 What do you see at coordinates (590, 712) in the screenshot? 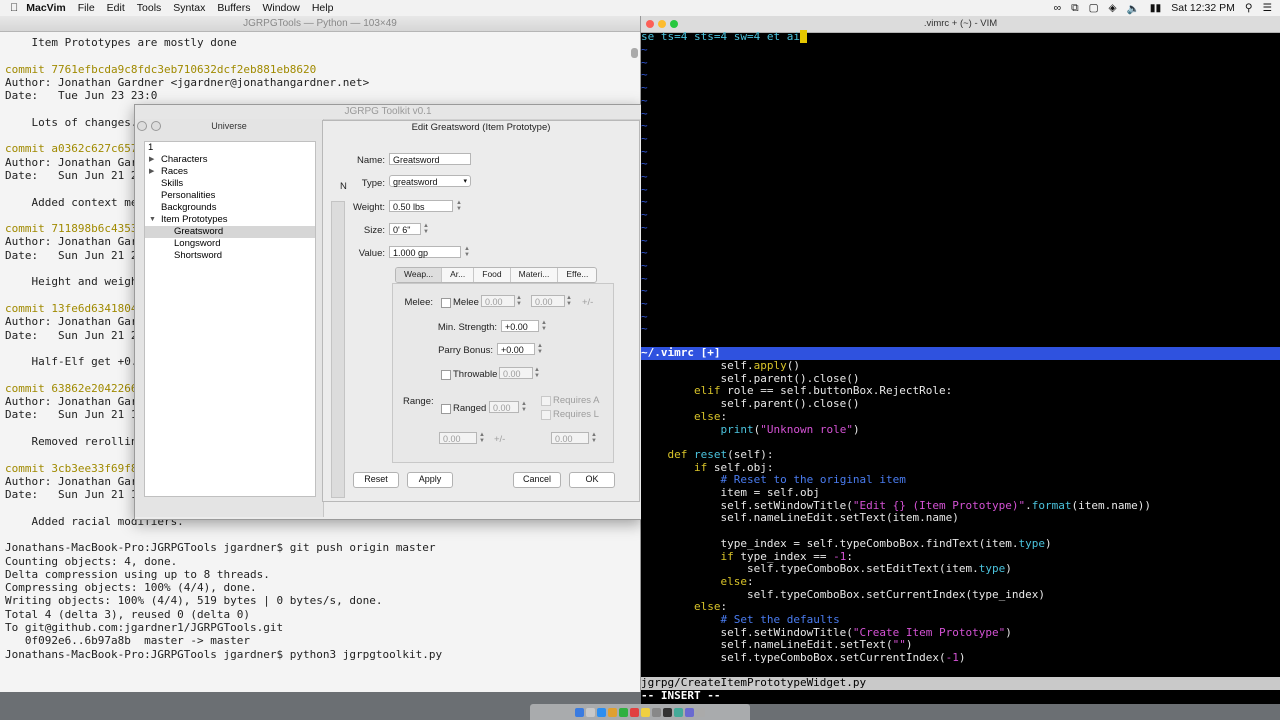
I see `launchpad-icon` at bounding box center [590, 712].